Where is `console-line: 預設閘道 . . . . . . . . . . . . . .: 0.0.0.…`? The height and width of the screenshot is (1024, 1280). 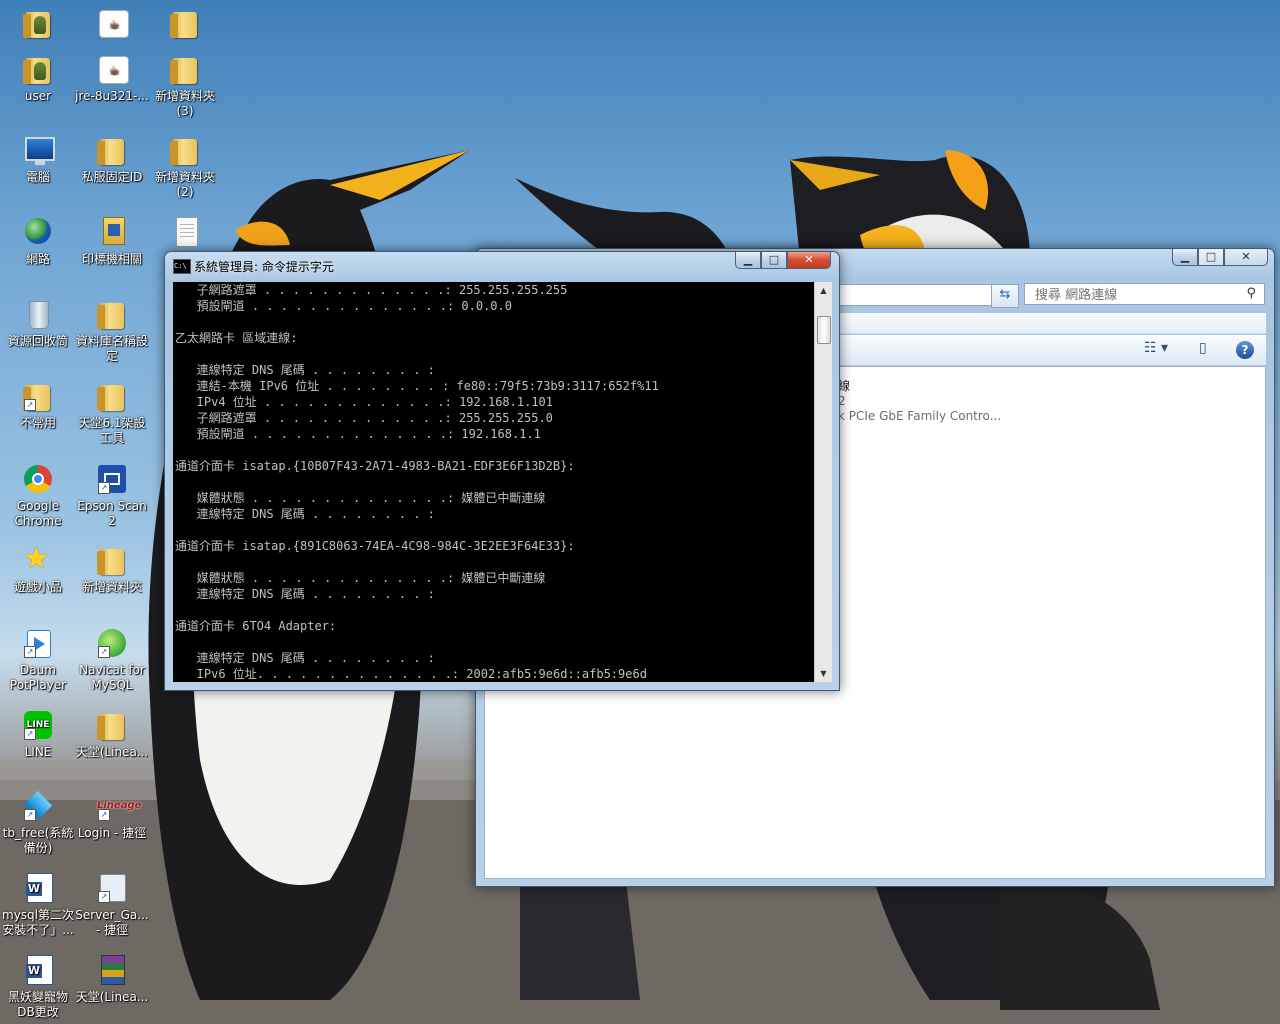 console-line: 預設閘道 . . . . . . . . . . . . . .: 0.0.0.… is located at coordinates (343, 306).